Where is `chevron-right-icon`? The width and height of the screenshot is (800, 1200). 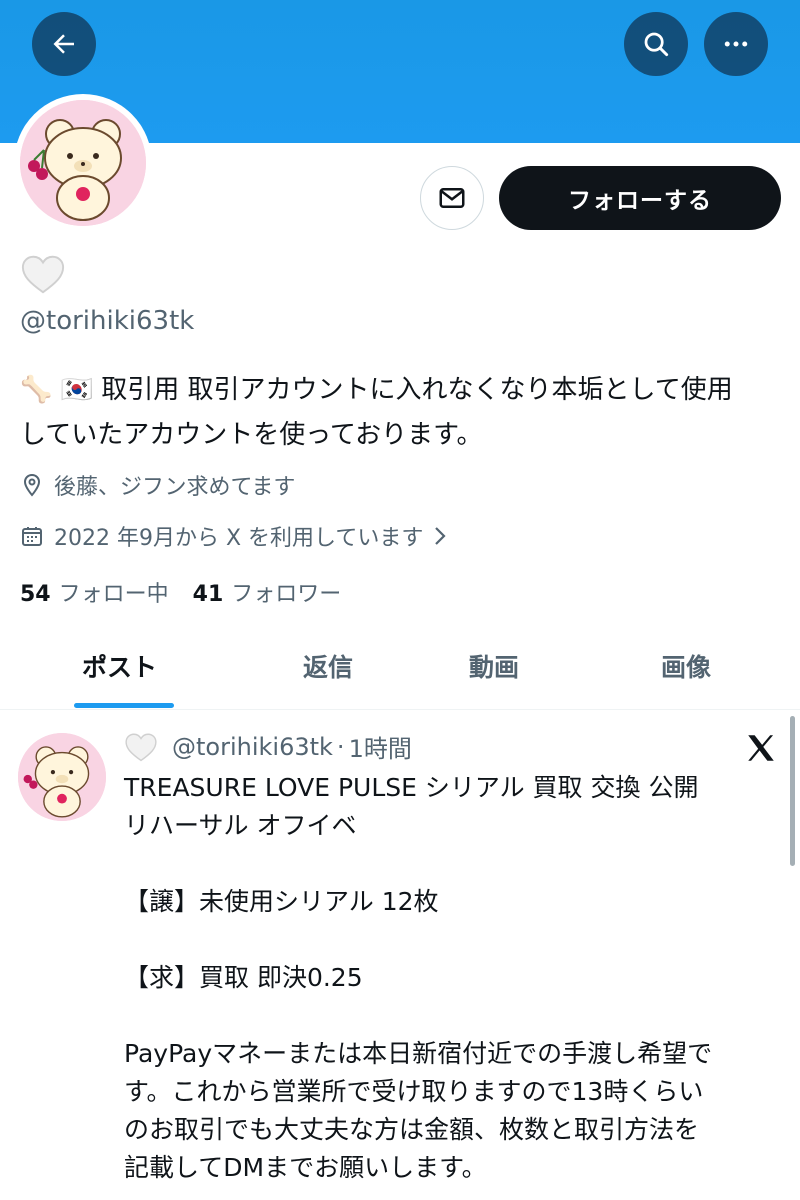
chevron-right-icon is located at coordinates (440, 536).